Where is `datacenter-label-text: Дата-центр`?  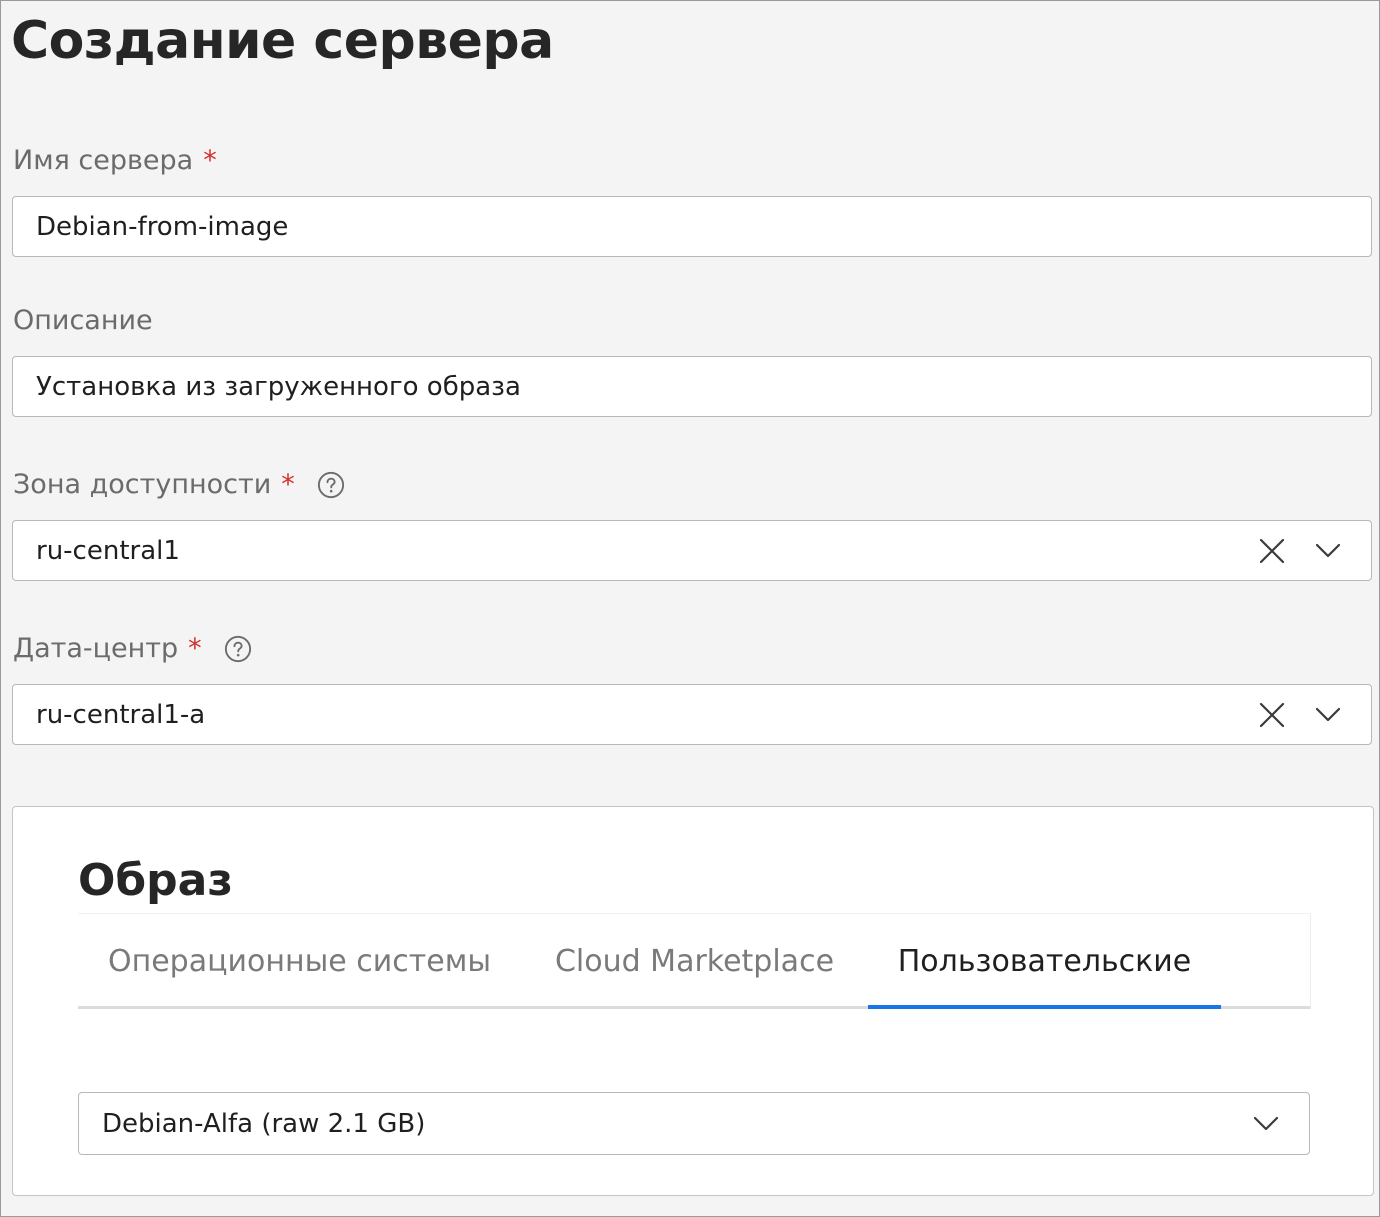 datacenter-label-text: Дата-центр is located at coordinates (96, 648).